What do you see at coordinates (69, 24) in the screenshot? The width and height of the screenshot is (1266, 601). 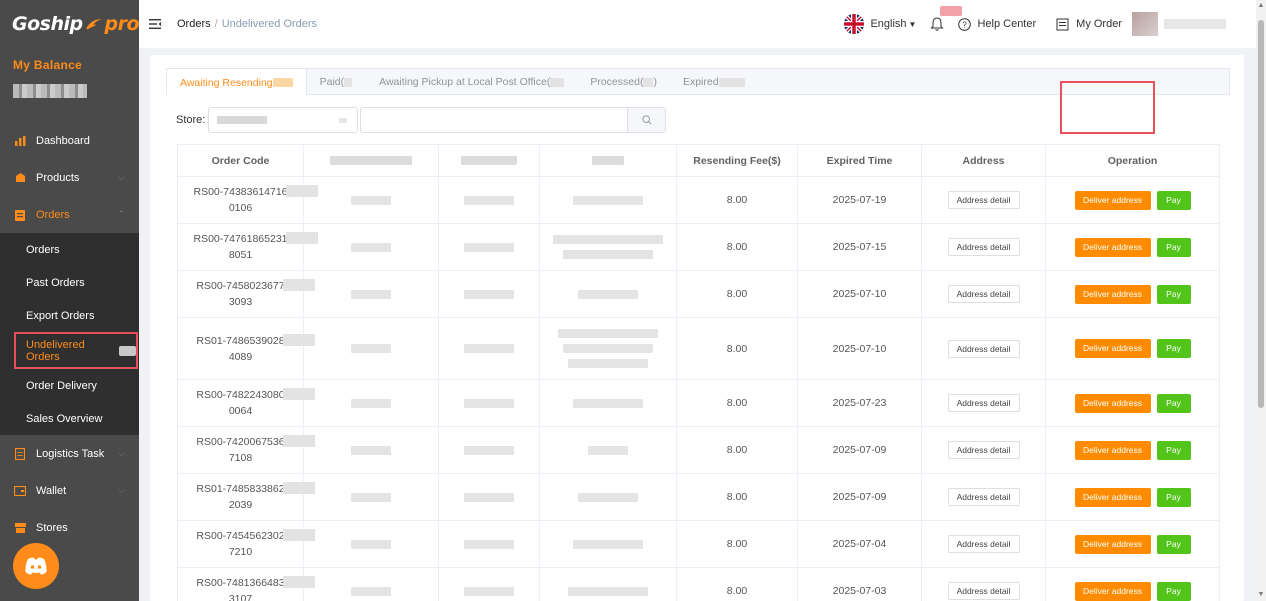 I see `logo: Goship pro` at bounding box center [69, 24].